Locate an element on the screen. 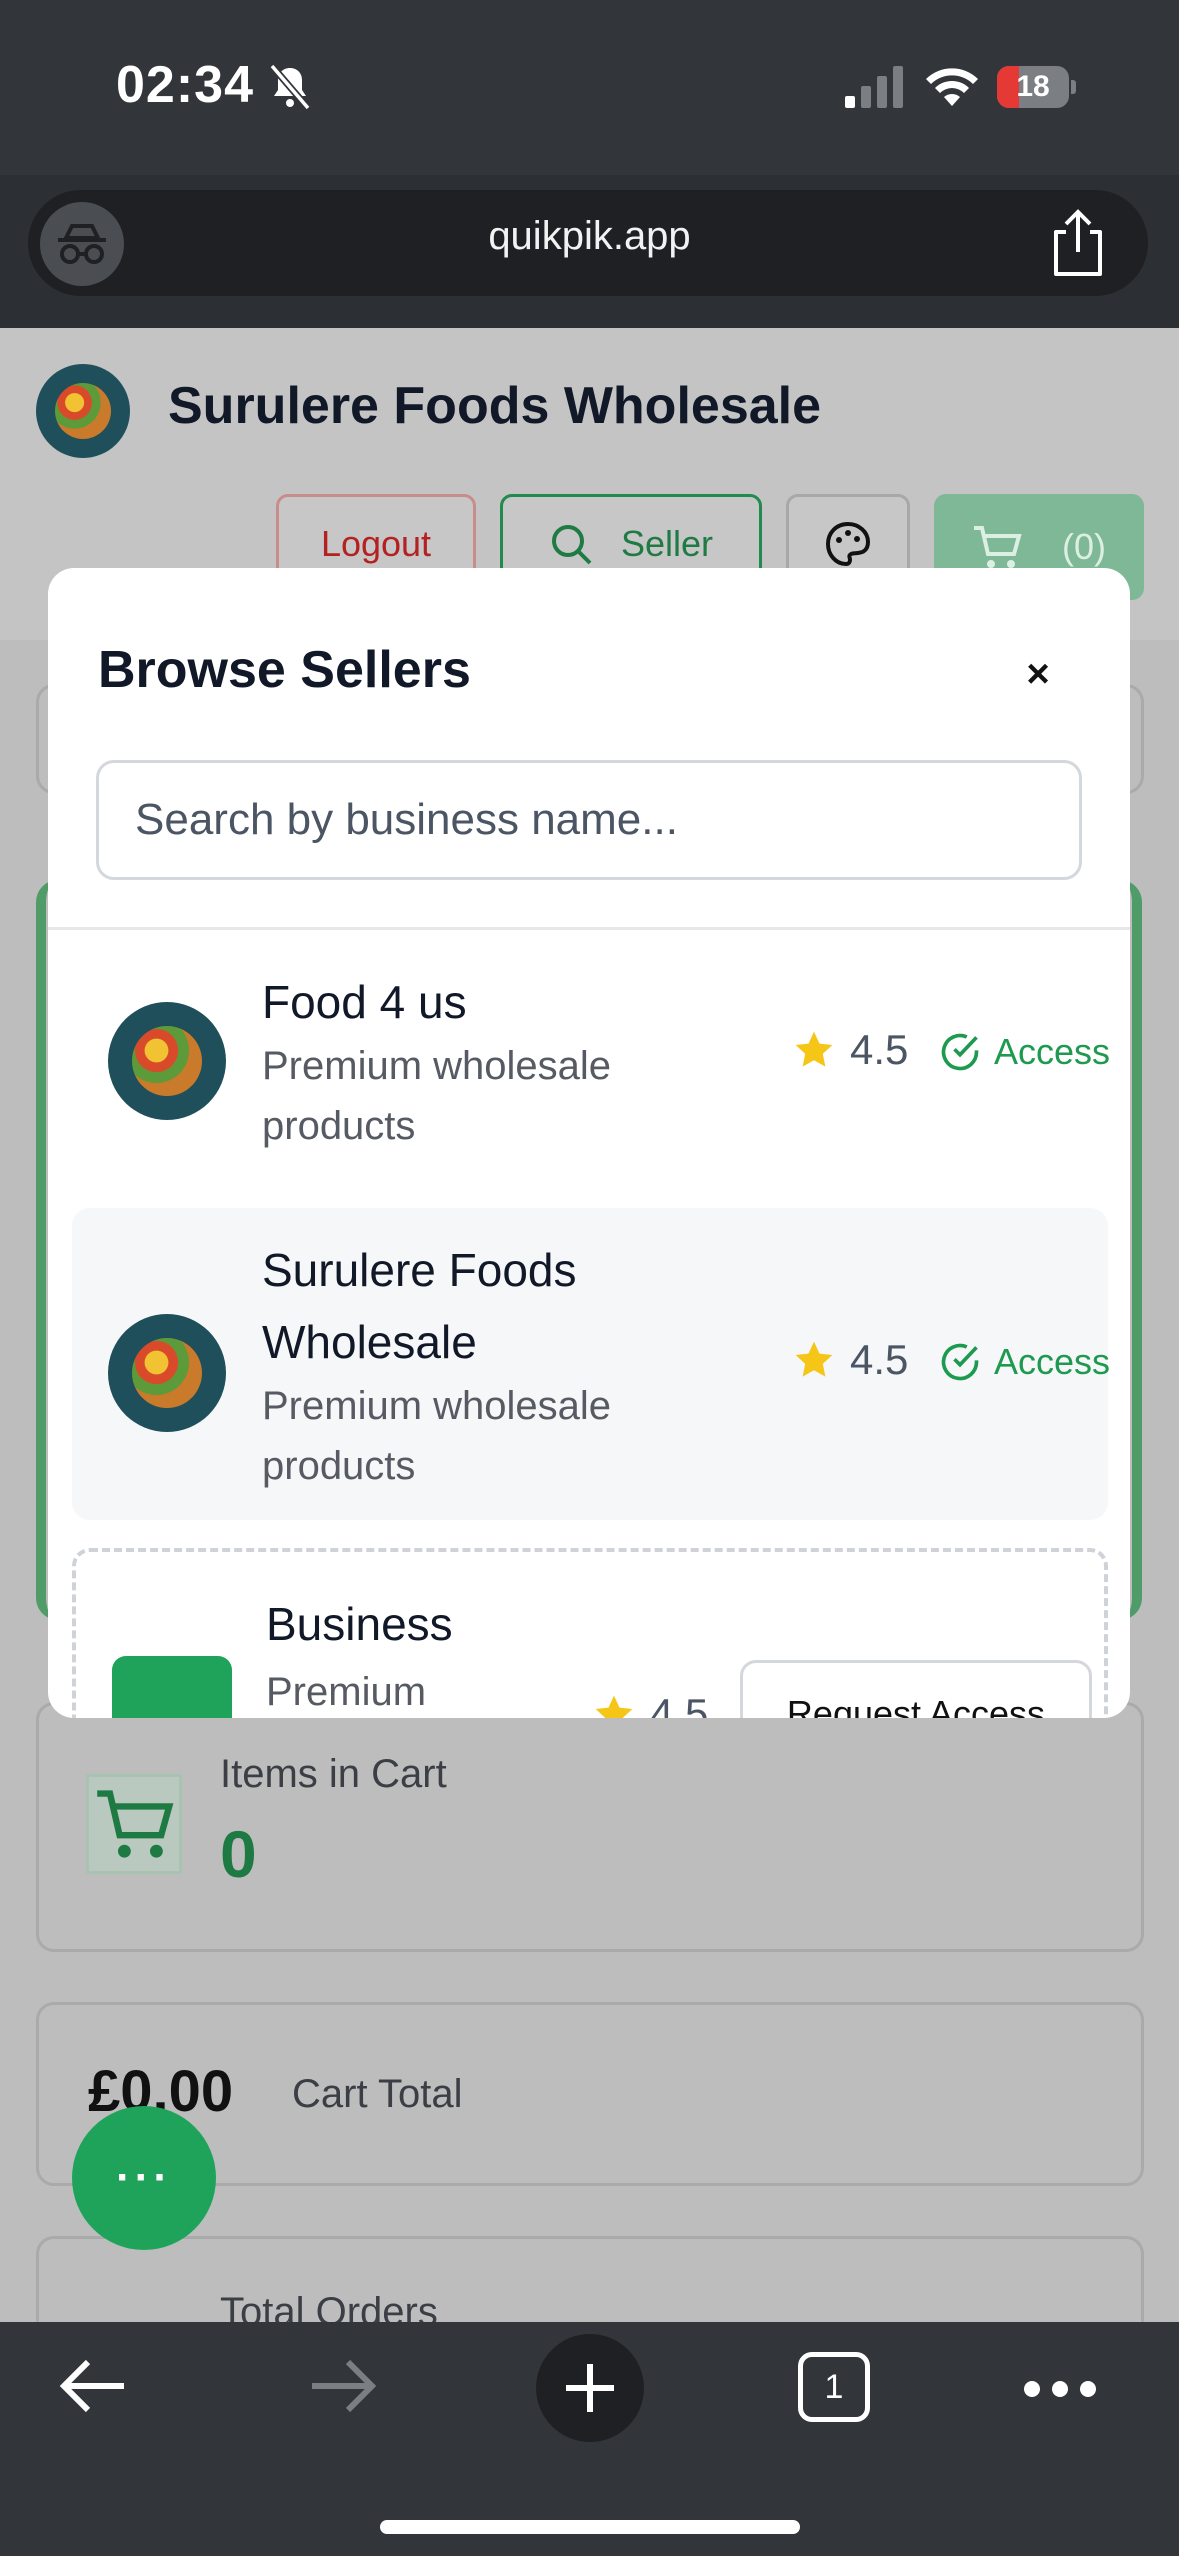 The image size is (1179, 2556). seller-description: Premium is located at coordinates (346, 1692).